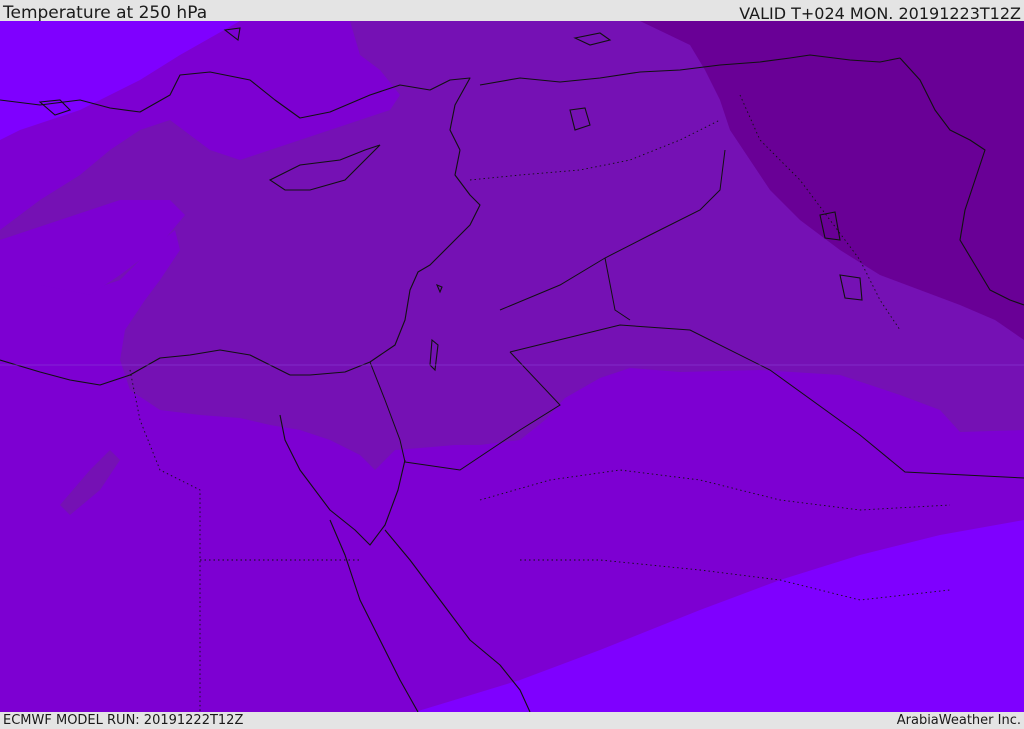 The width and height of the screenshot is (1024, 729). What do you see at coordinates (123, 720) in the screenshot?
I see `model-run-label: ECMWF MODEL RUN: 20191222T12Z` at bounding box center [123, 720].